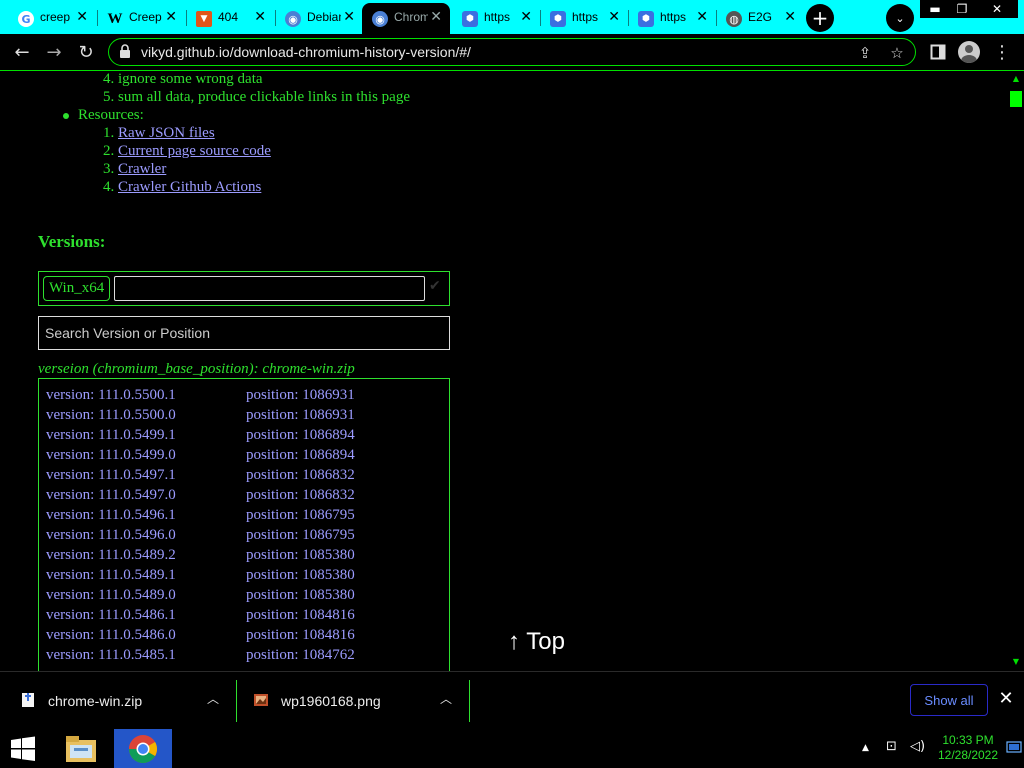  I want to click on system-clock: 10:33 PM 12/28/2022, so click(968, 748).